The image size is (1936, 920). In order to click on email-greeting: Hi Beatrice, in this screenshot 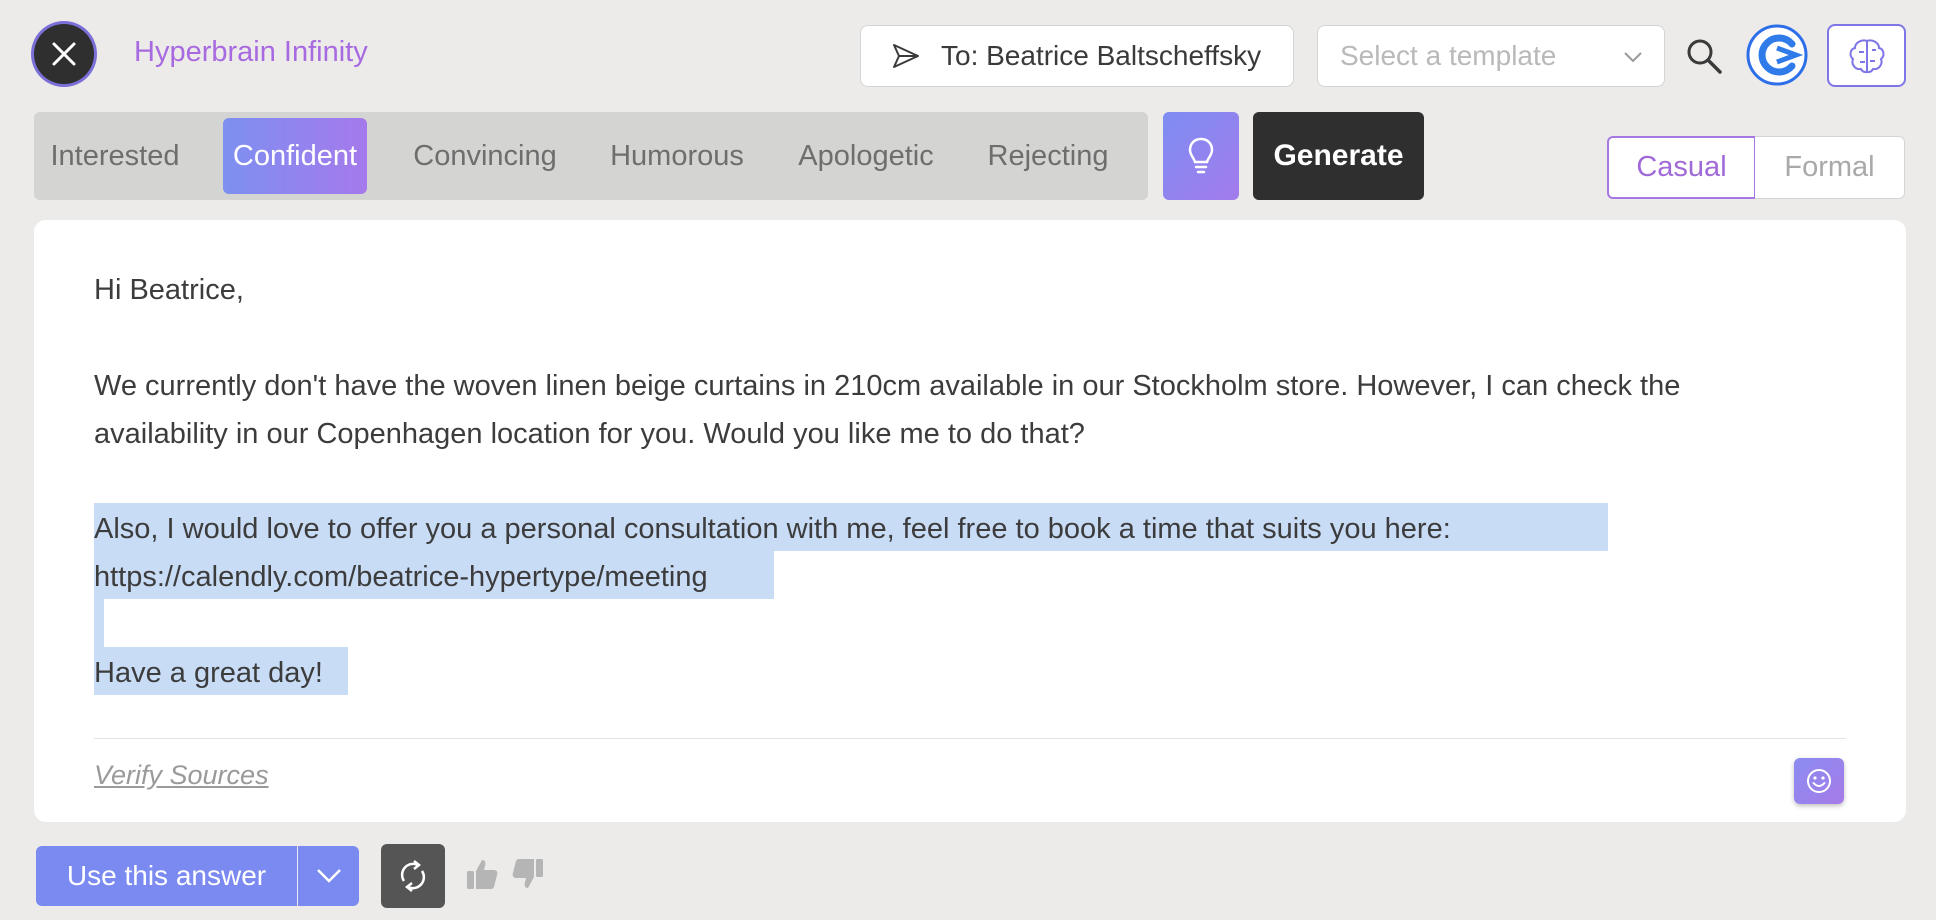, I will do `click(169, 290)`.